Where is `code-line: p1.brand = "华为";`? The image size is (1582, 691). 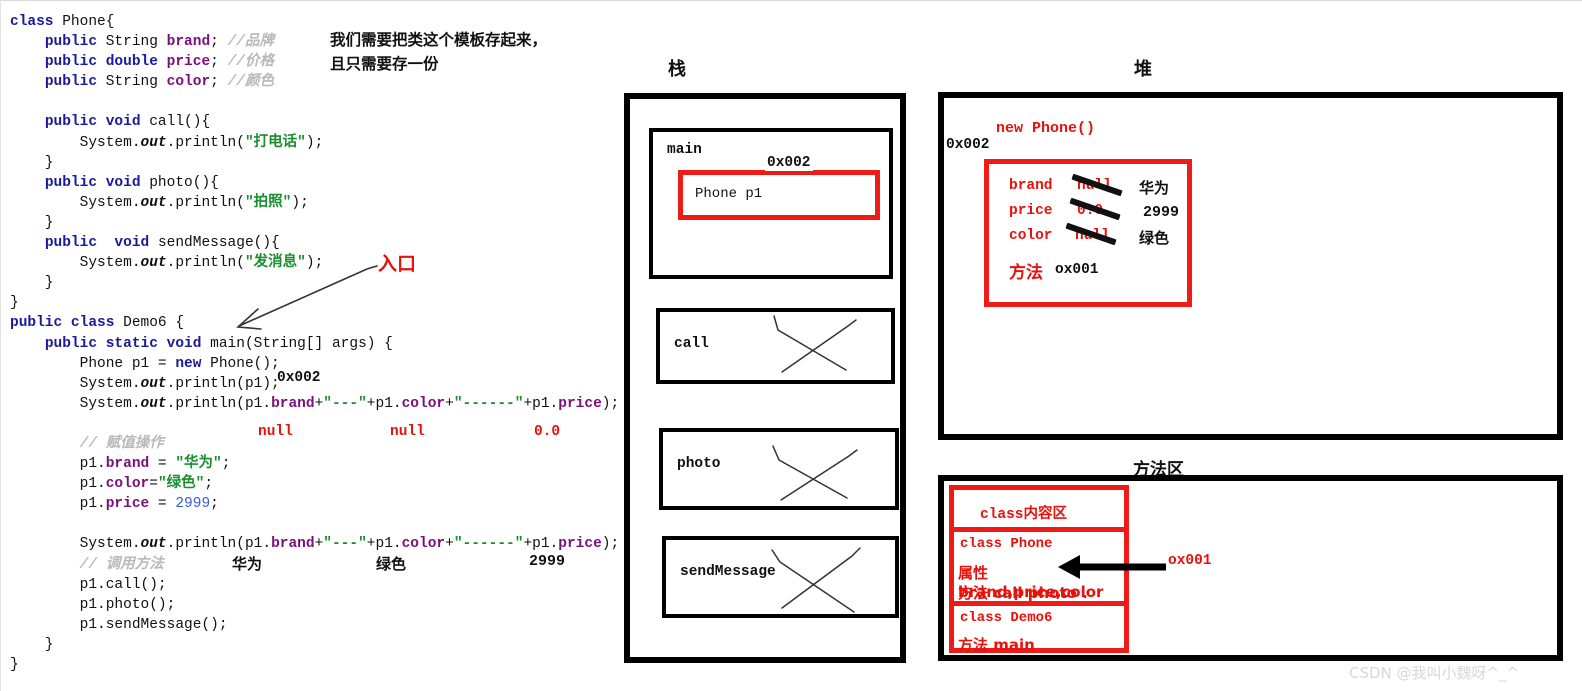
code-line: p1.brand = "华为"; is located at coordinates (305, 464).